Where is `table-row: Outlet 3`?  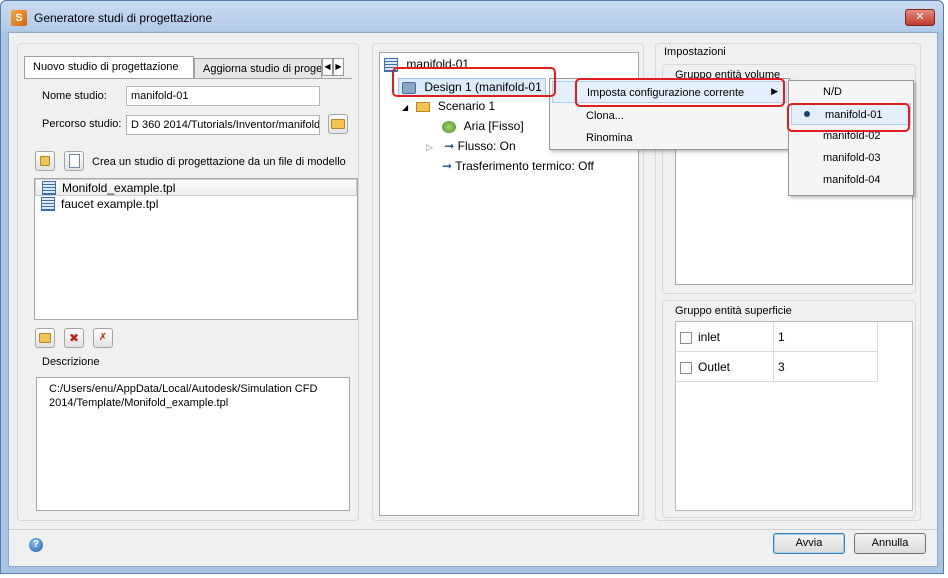 table-row: Outlet 3 is located at coordinates (777, 367).